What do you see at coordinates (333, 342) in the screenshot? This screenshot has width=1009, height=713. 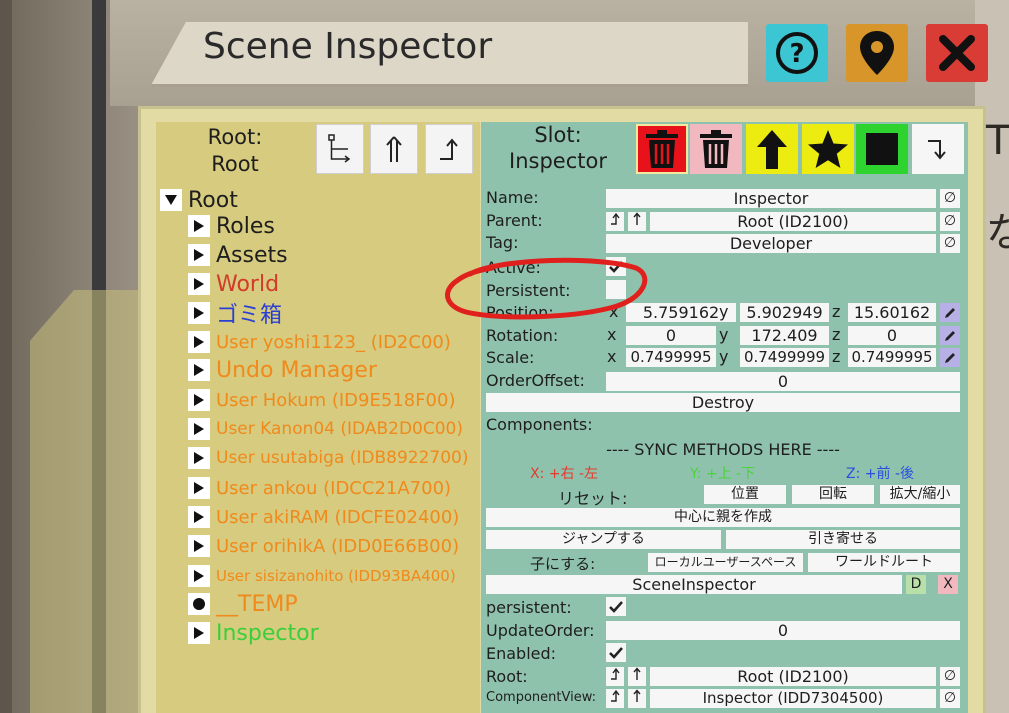 I see `tree-item-label: User yoshi1123_ (ID2C00)` at bounding box center [333, 342].